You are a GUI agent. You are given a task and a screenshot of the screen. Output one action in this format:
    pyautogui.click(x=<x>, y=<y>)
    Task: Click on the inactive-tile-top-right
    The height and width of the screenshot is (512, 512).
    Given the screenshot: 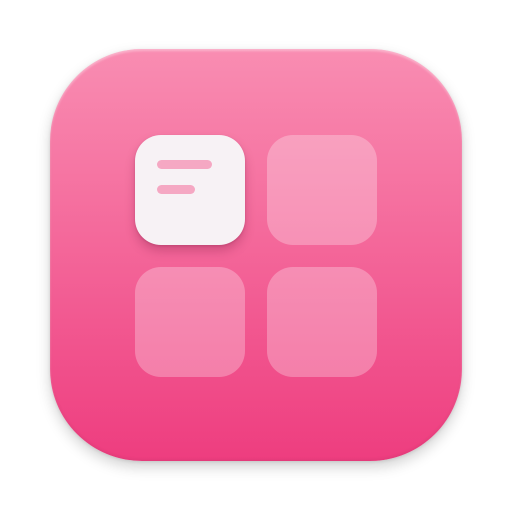 What is the action you would take?
    pyautogui.click(x=322, y=190)
    